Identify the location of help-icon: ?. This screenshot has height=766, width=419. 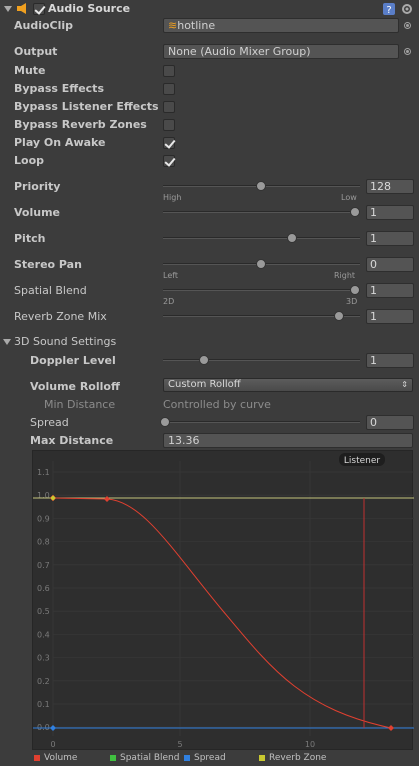
(389, 9).